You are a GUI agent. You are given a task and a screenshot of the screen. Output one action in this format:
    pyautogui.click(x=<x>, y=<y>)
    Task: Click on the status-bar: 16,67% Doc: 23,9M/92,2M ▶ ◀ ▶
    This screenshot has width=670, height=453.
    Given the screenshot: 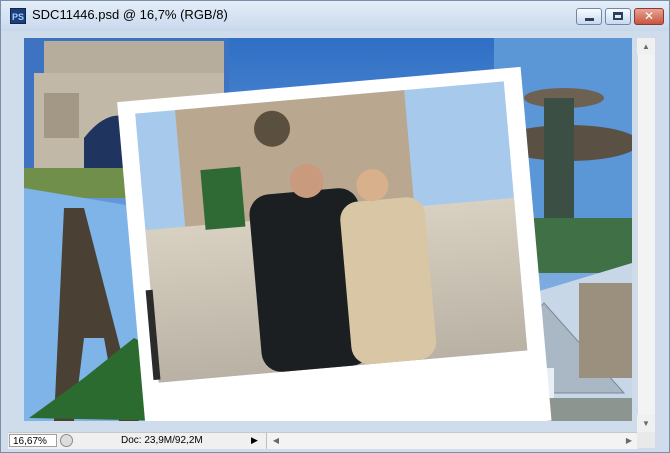 What is the action you would take?
    pyautogui.click(x=323, y=440)
    